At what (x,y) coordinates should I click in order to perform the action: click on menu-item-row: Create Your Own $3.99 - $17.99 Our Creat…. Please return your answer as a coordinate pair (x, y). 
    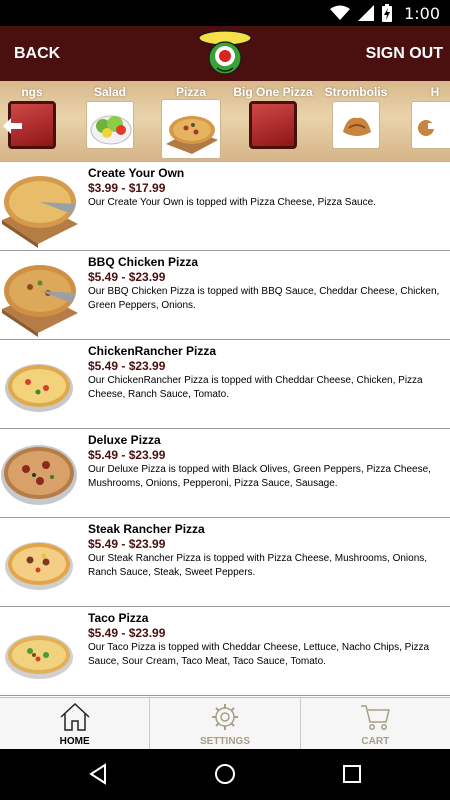
    Looking at the image, I should click on (225, 206).